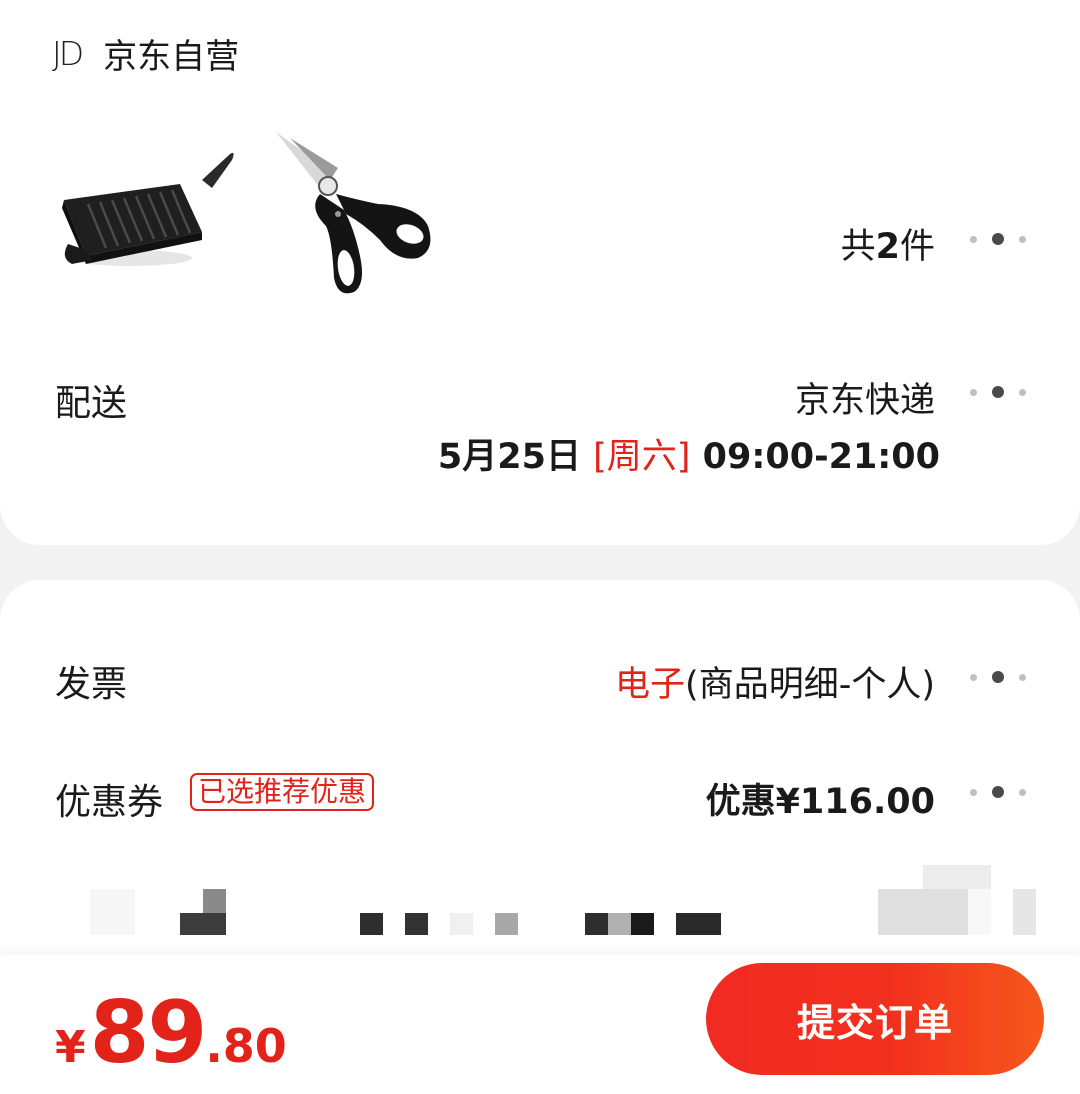 The width and height of the screenshot is (1080, 1094). Describe the element at coordinates (148, 1033) in the screenshot. I see `price-integer: 89` at that location.